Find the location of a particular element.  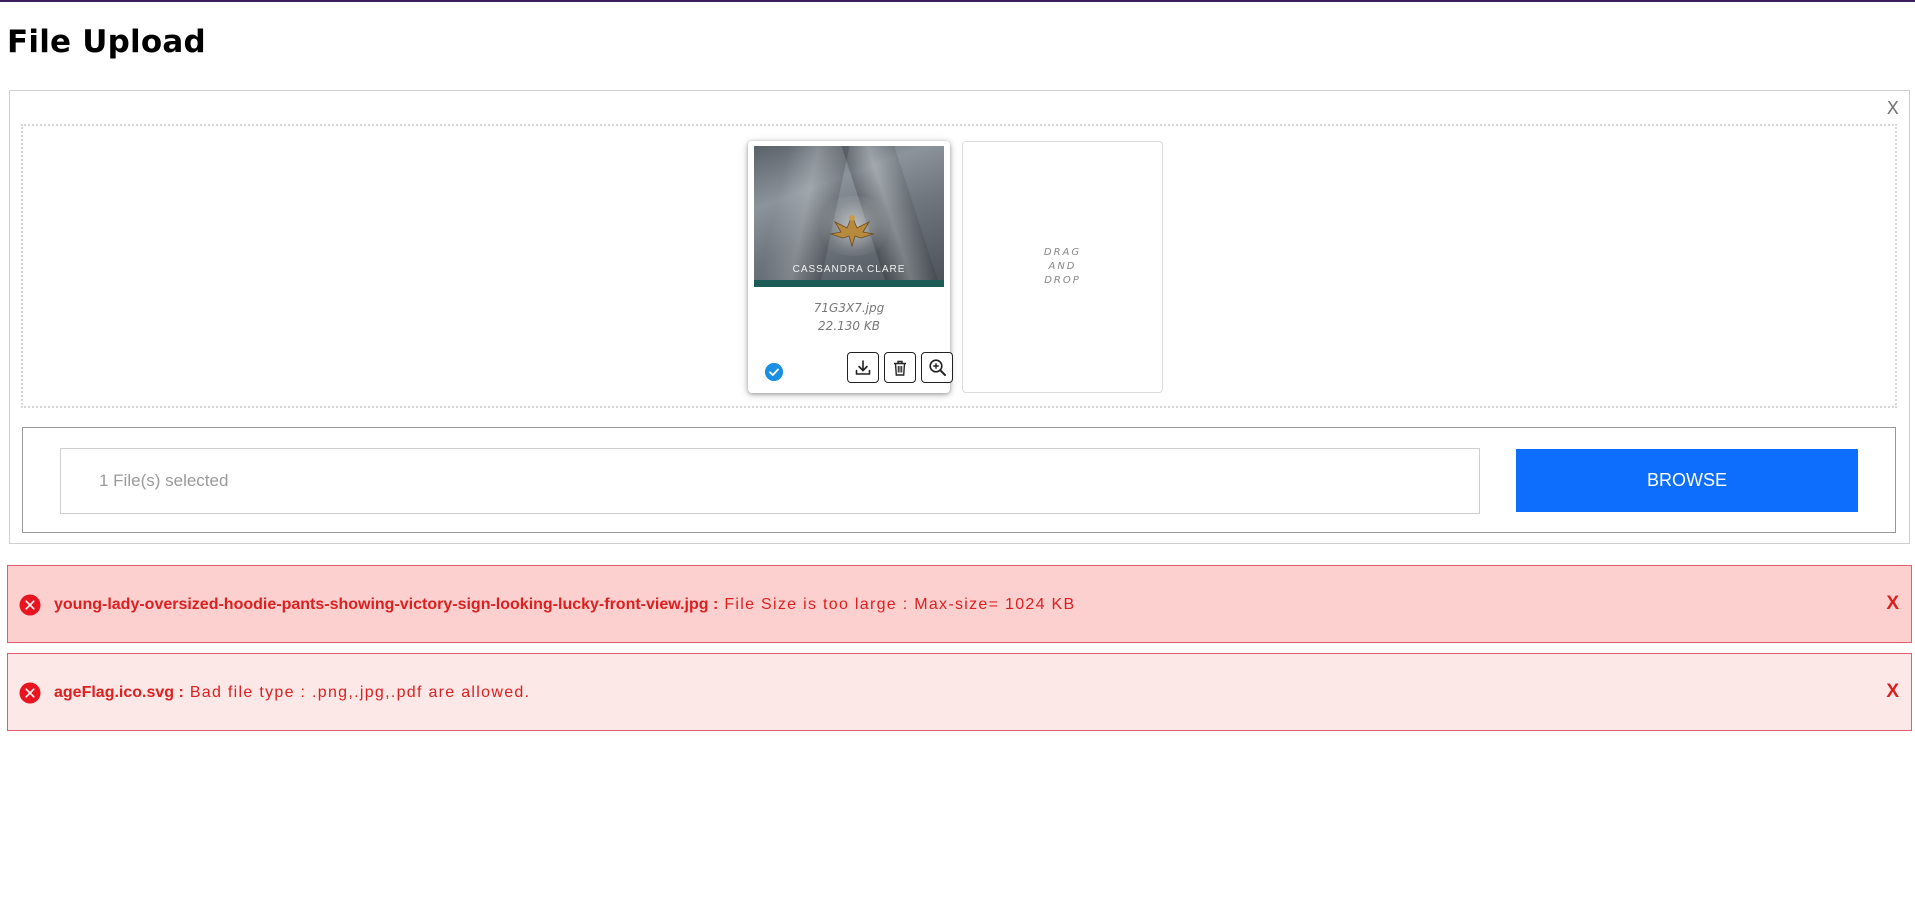

top-accent-bar is located at coordinates (957, 1).